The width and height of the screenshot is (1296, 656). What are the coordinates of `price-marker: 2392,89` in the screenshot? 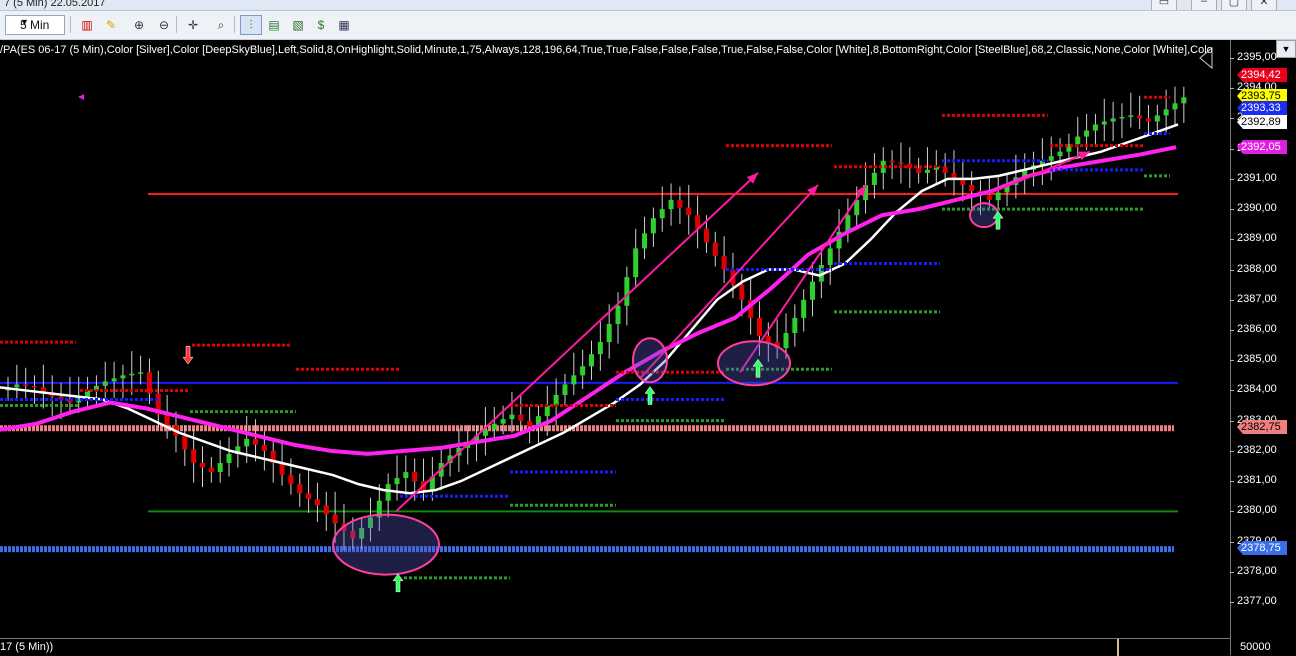 It's located at (1262, 122).